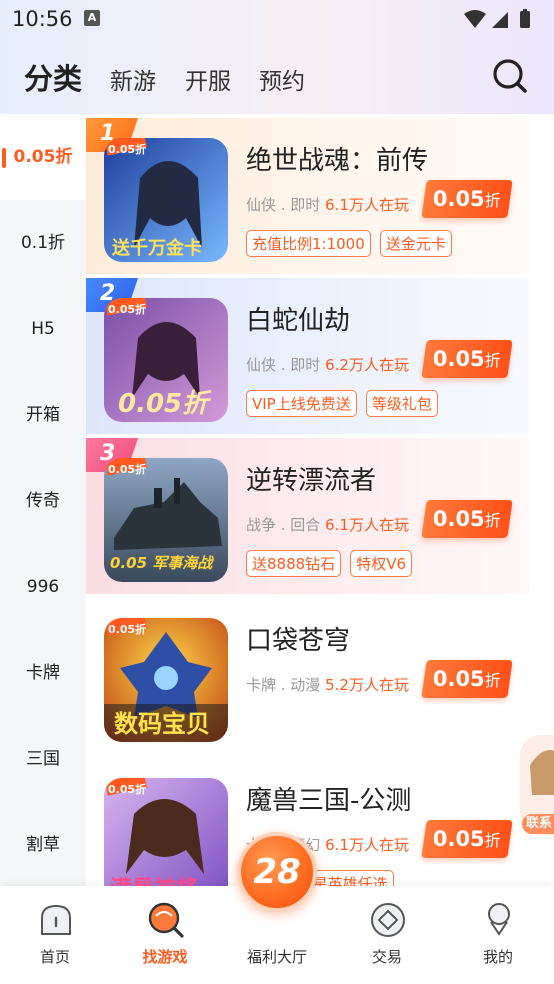 Image resolution: width=554 pixels, height=984 pixels. What do you see at coordinates (133, 79) in the screenshot?
I see `tab-new-games: 新游` at bounding box center [133, 79].